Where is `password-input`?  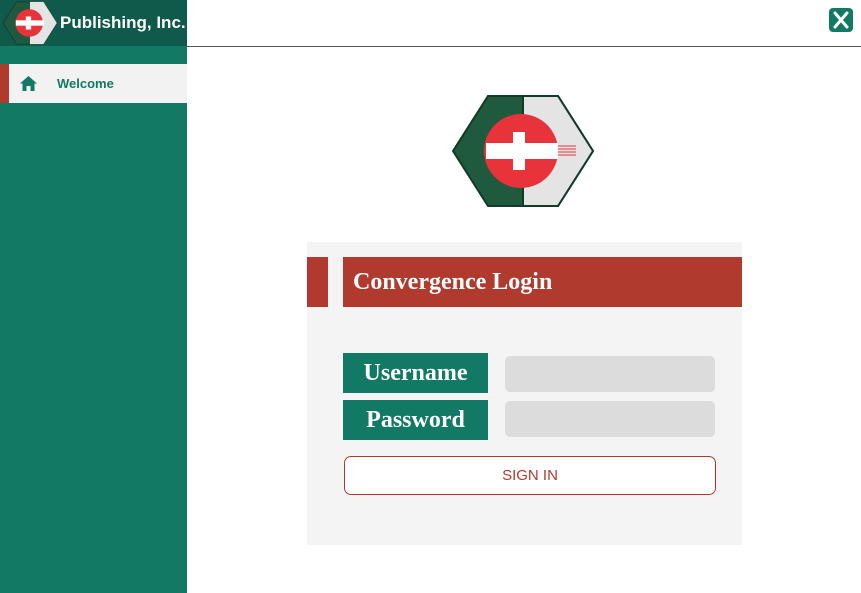
password-input is located at coordinates (610, 419).